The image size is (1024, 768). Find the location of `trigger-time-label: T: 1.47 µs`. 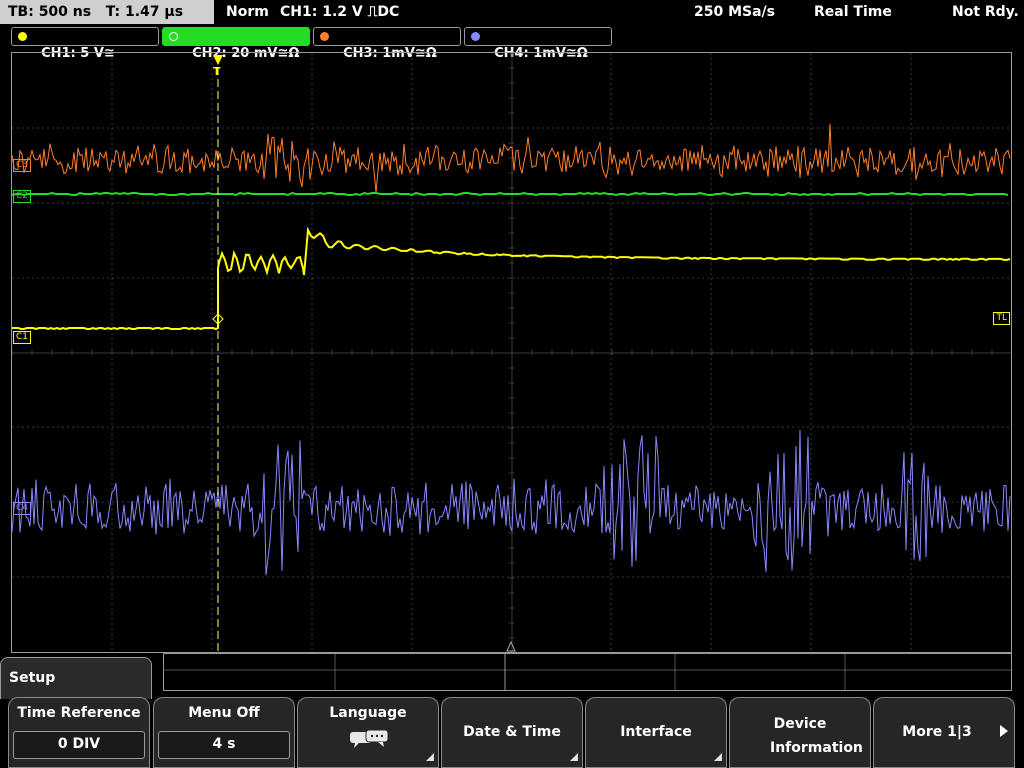

trigger-time-label: T: 1.47 µs is located at coordinates (144, 12).